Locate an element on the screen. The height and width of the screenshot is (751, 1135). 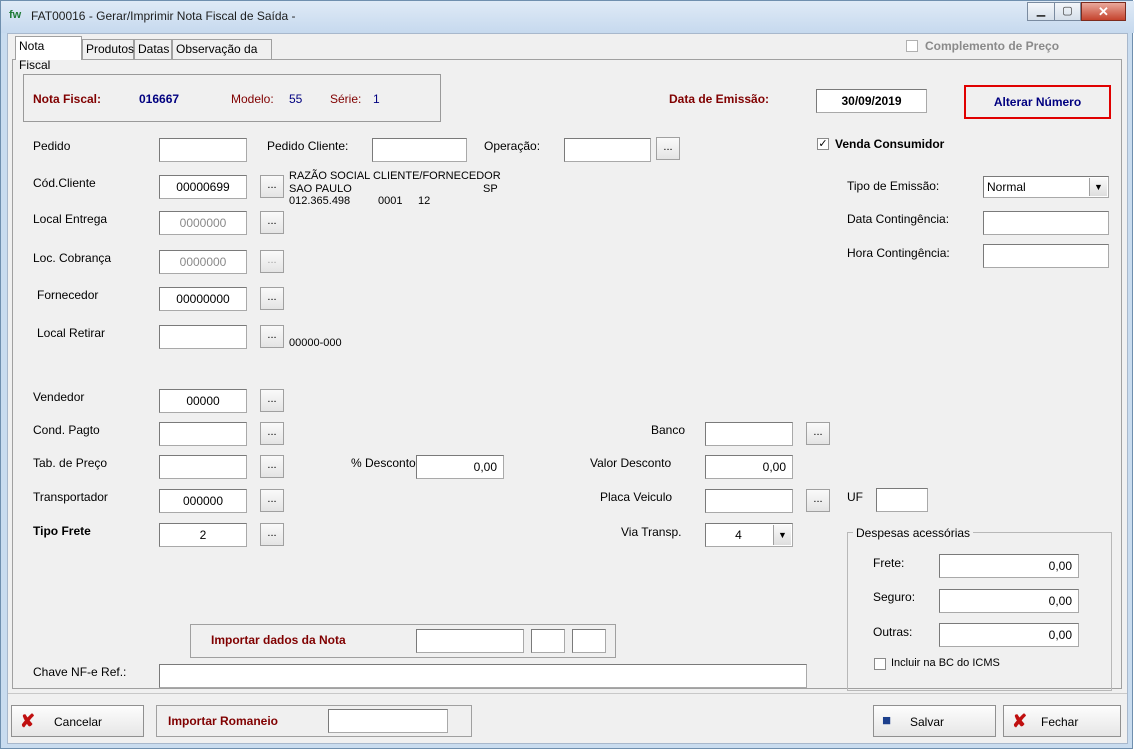
maximize-icon: ▢ is located at coordinates (1067, 11).